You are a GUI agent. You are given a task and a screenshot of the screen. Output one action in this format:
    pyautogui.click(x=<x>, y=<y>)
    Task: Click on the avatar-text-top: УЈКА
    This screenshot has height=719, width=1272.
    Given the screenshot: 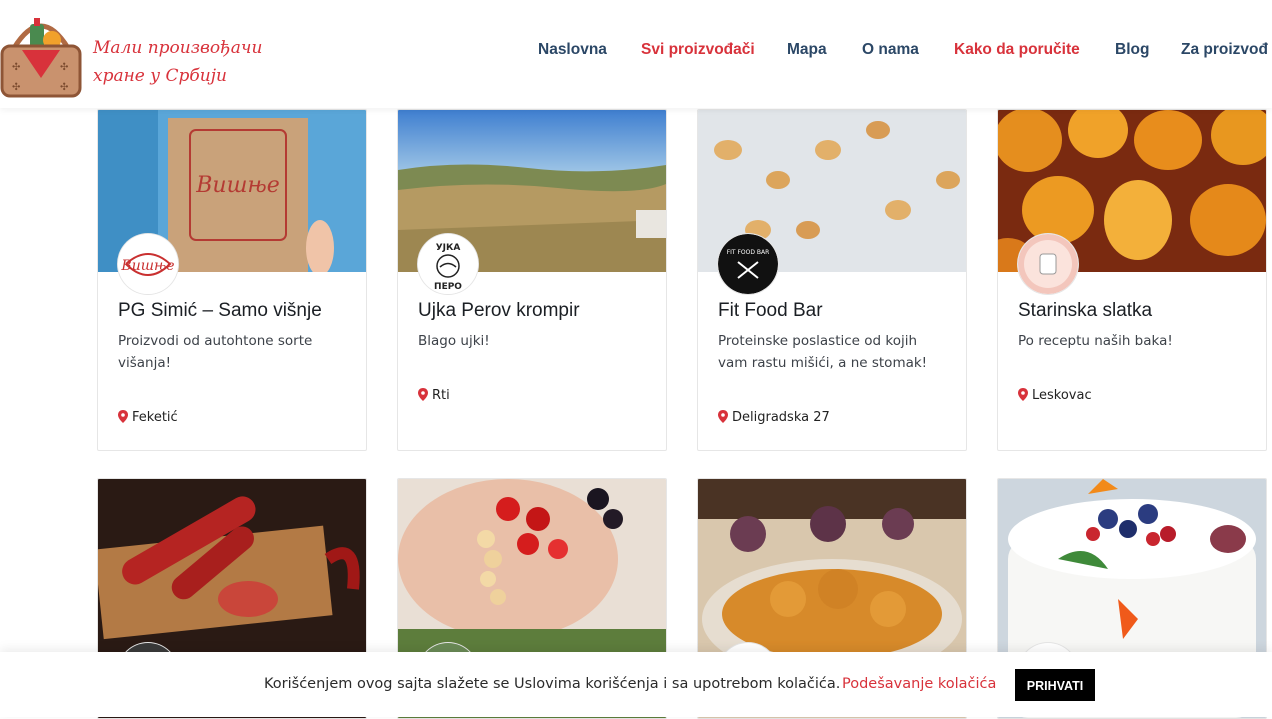 What is the action you would take?
    pyautogui.click(x=448, y=248)
    